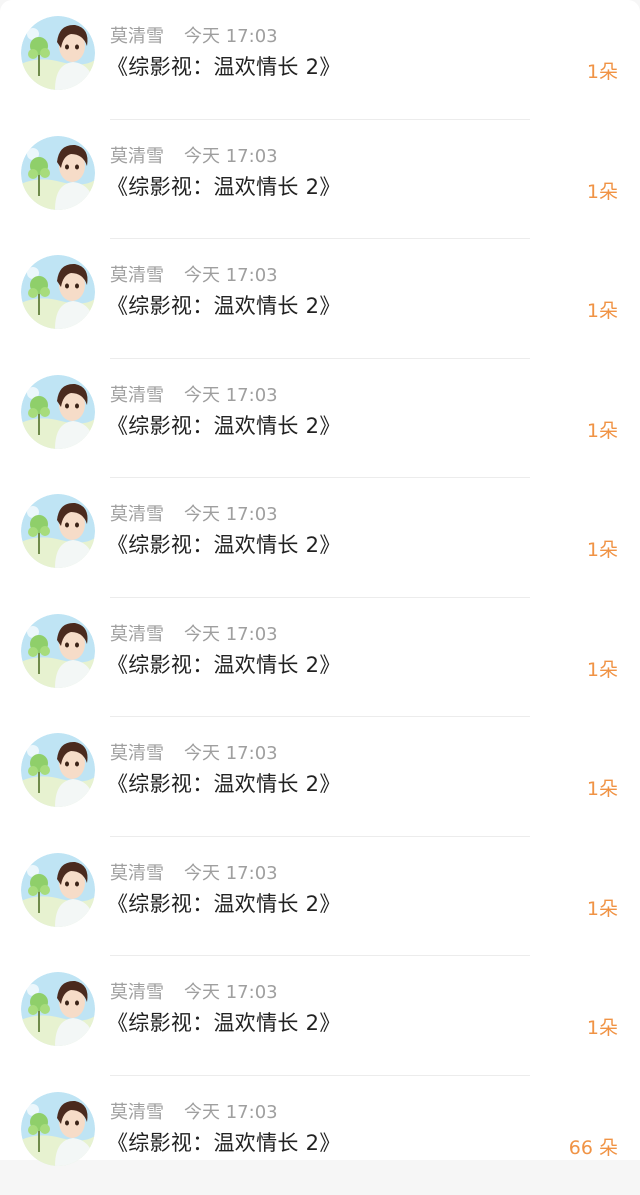 The height and width of the screenshot is (1195, 640). I want to click on gift-count: 66 朵, so click(593, 1146).